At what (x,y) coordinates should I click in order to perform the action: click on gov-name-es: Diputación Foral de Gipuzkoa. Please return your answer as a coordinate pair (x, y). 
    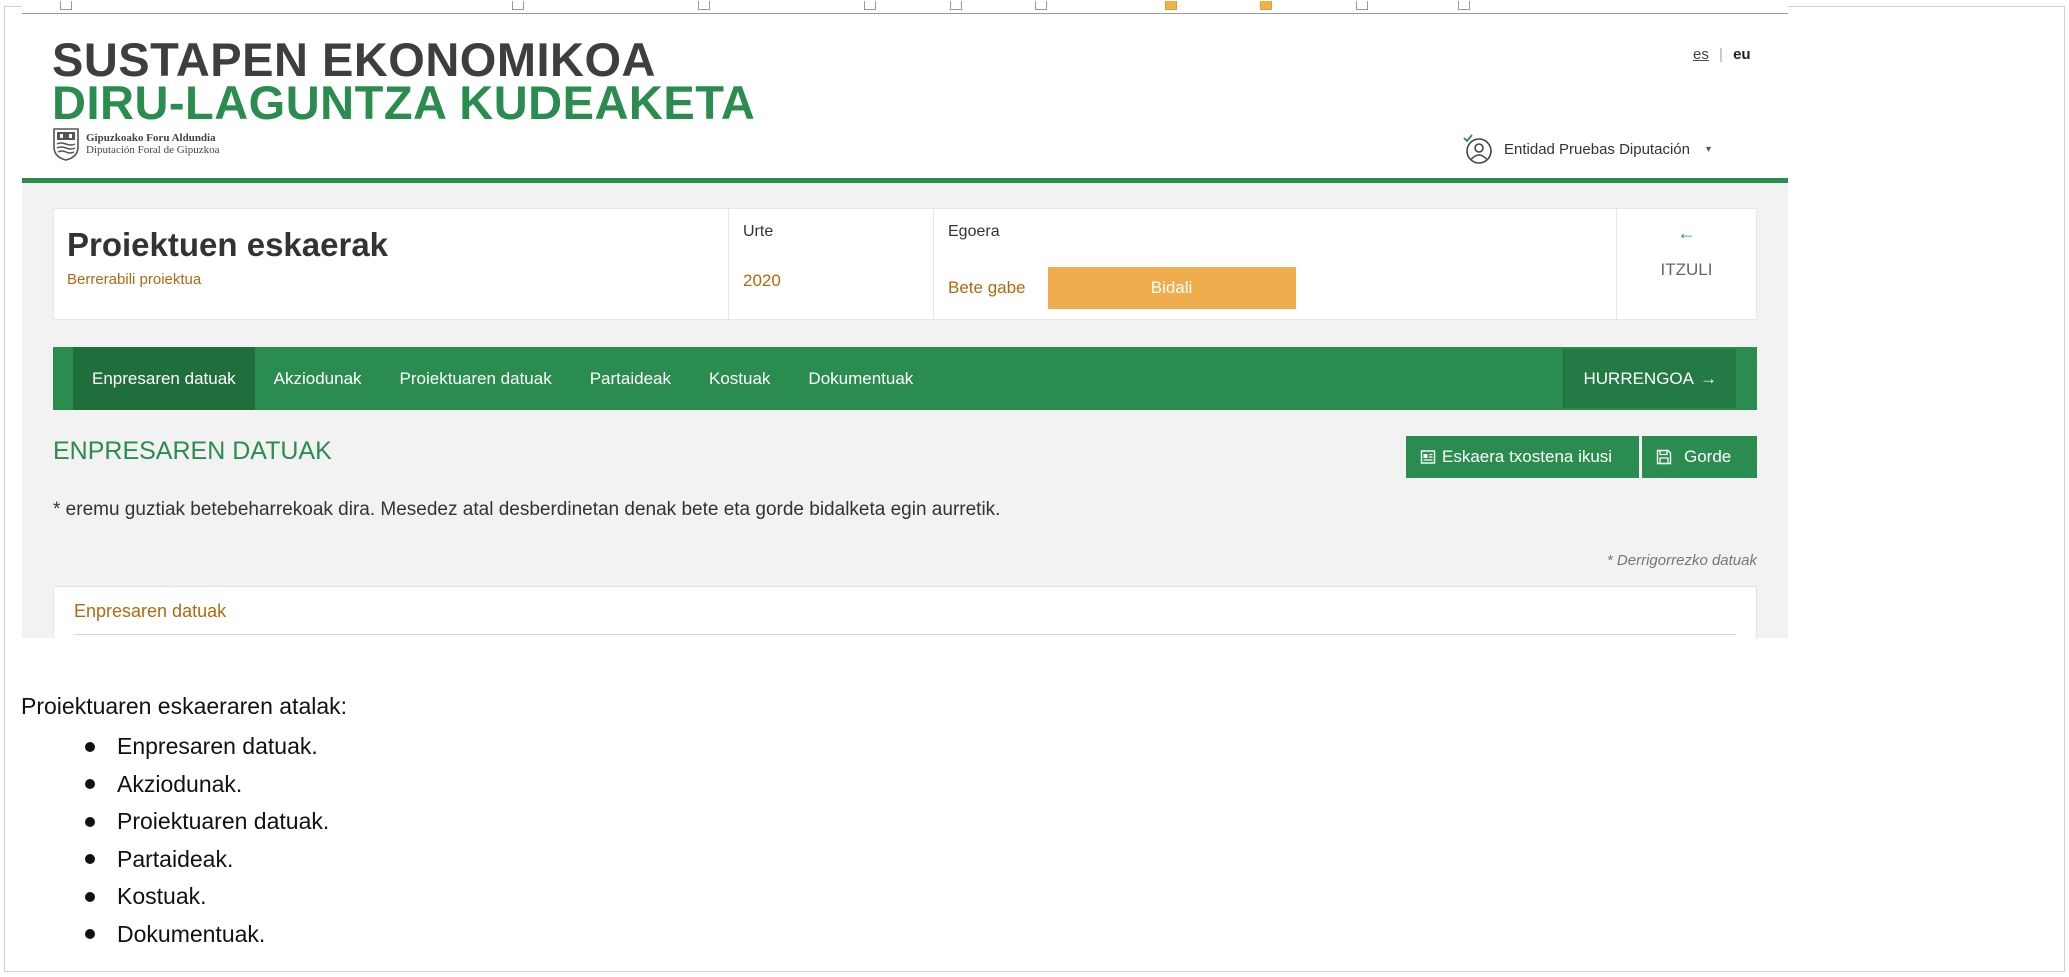
    Looking at the image, I should click on (153, 150).